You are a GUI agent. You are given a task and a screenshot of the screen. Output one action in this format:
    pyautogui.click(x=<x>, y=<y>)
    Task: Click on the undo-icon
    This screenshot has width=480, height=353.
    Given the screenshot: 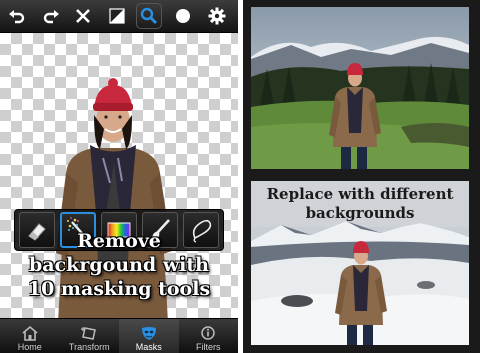 What is the action you would take?
    pyautogui.click(x=17, y=17)
    